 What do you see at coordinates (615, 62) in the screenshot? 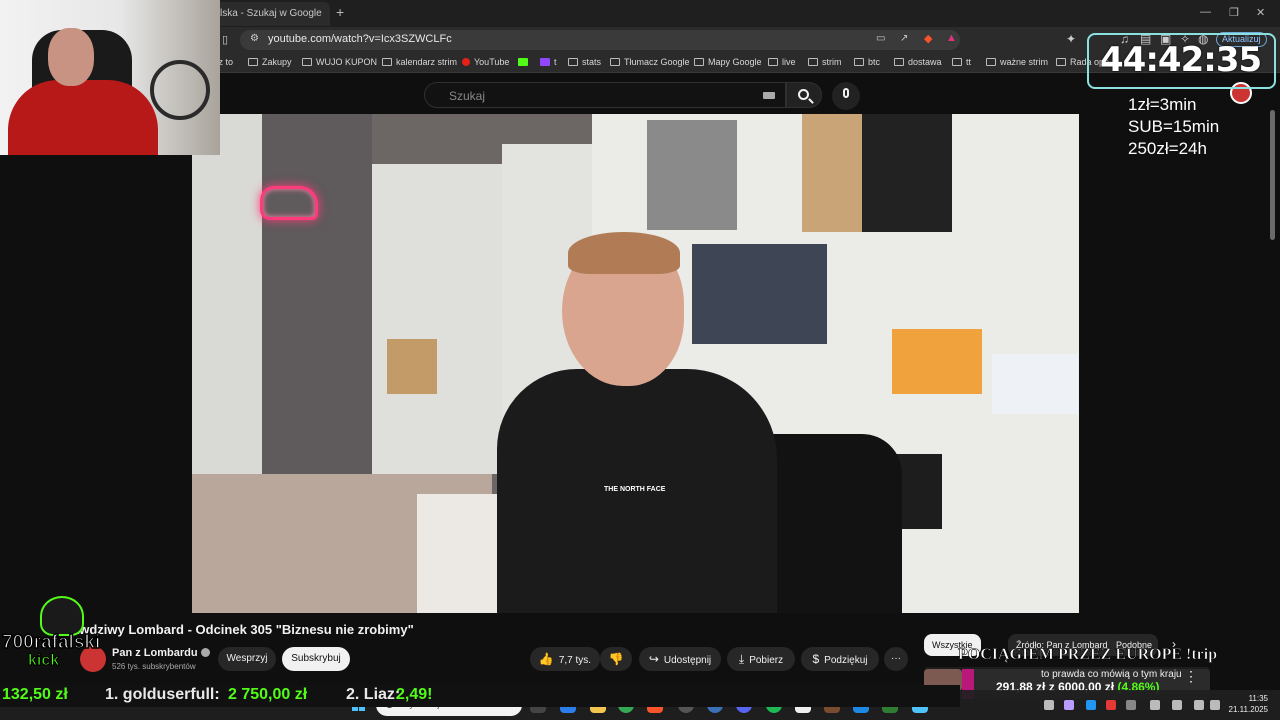
I see `translate-icon` at bounding box center [615, 62].